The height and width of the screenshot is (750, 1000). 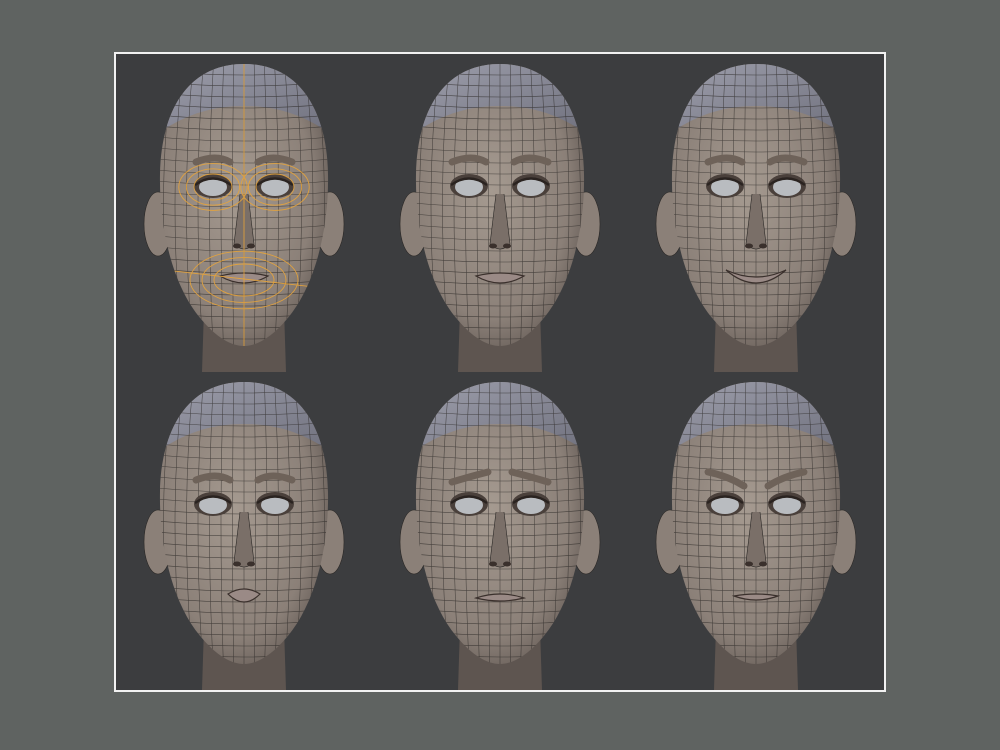 I want to click on head-panel-smile, so click(x=756, y=213).